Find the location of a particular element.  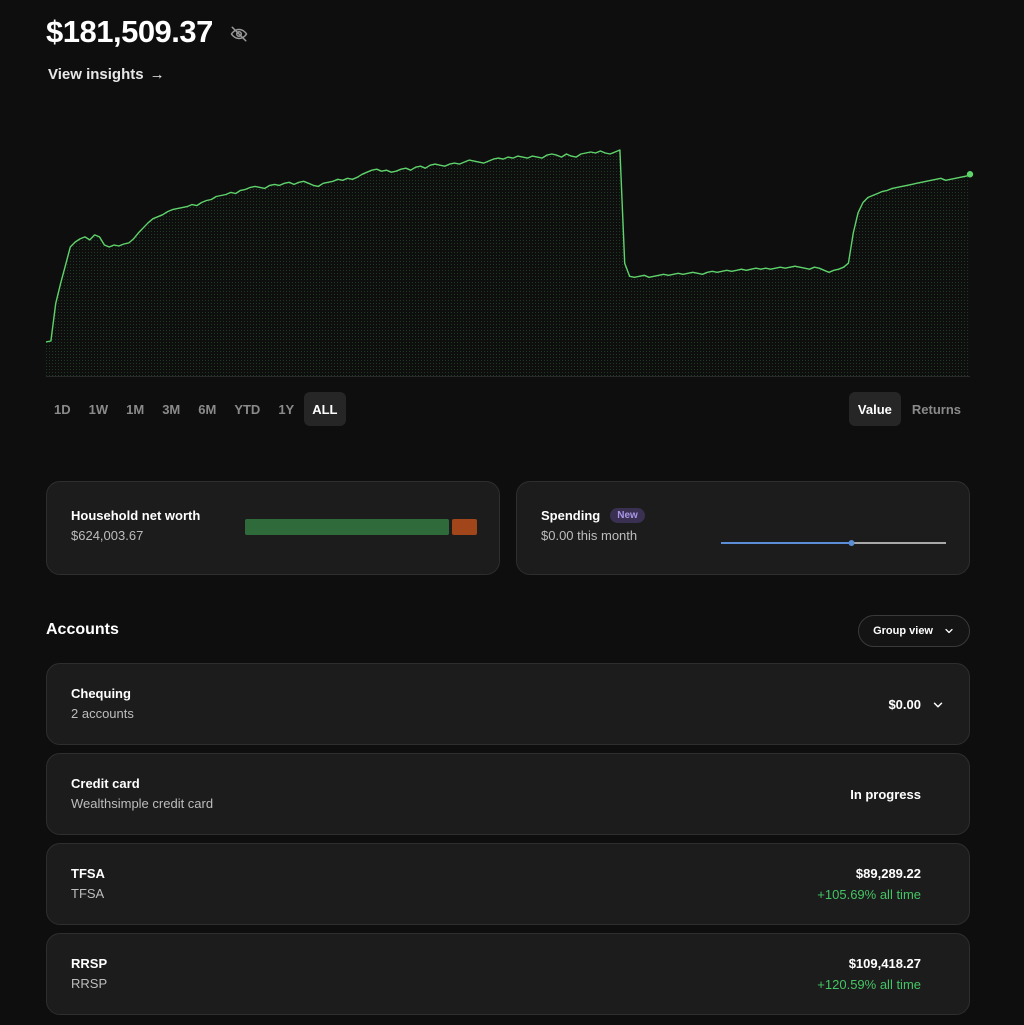

spending-marker is located at coordinates (851, 543).